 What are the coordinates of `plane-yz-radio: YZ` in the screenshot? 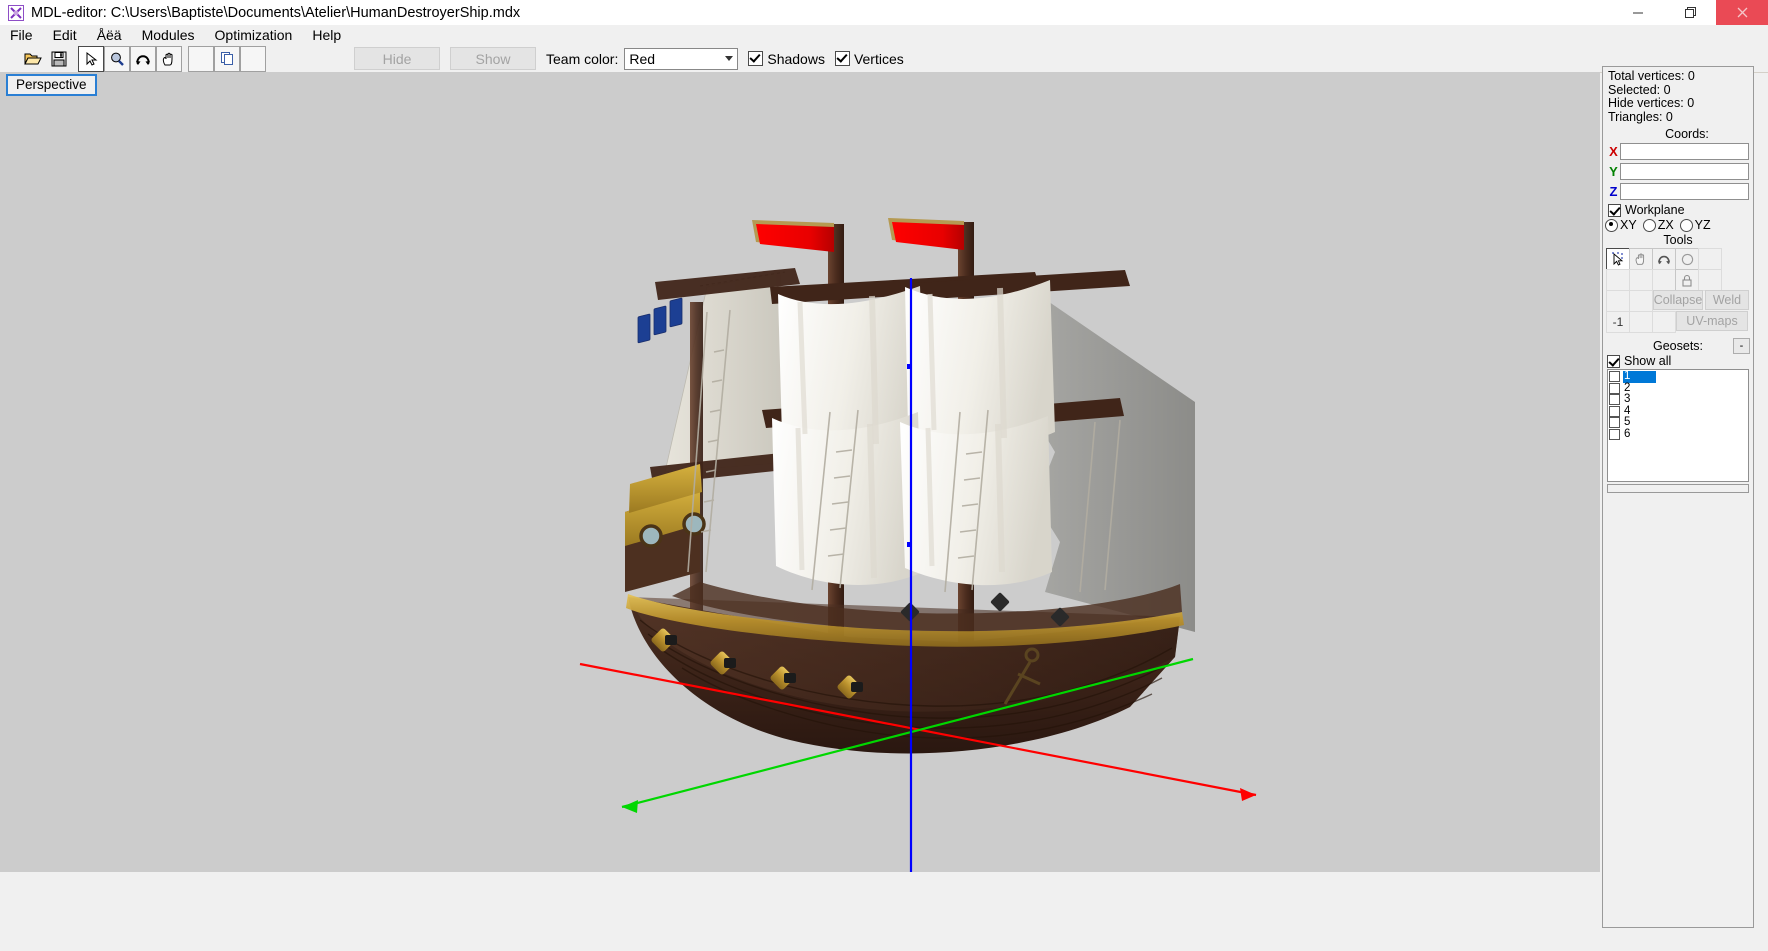 It's located at (1695, 225).